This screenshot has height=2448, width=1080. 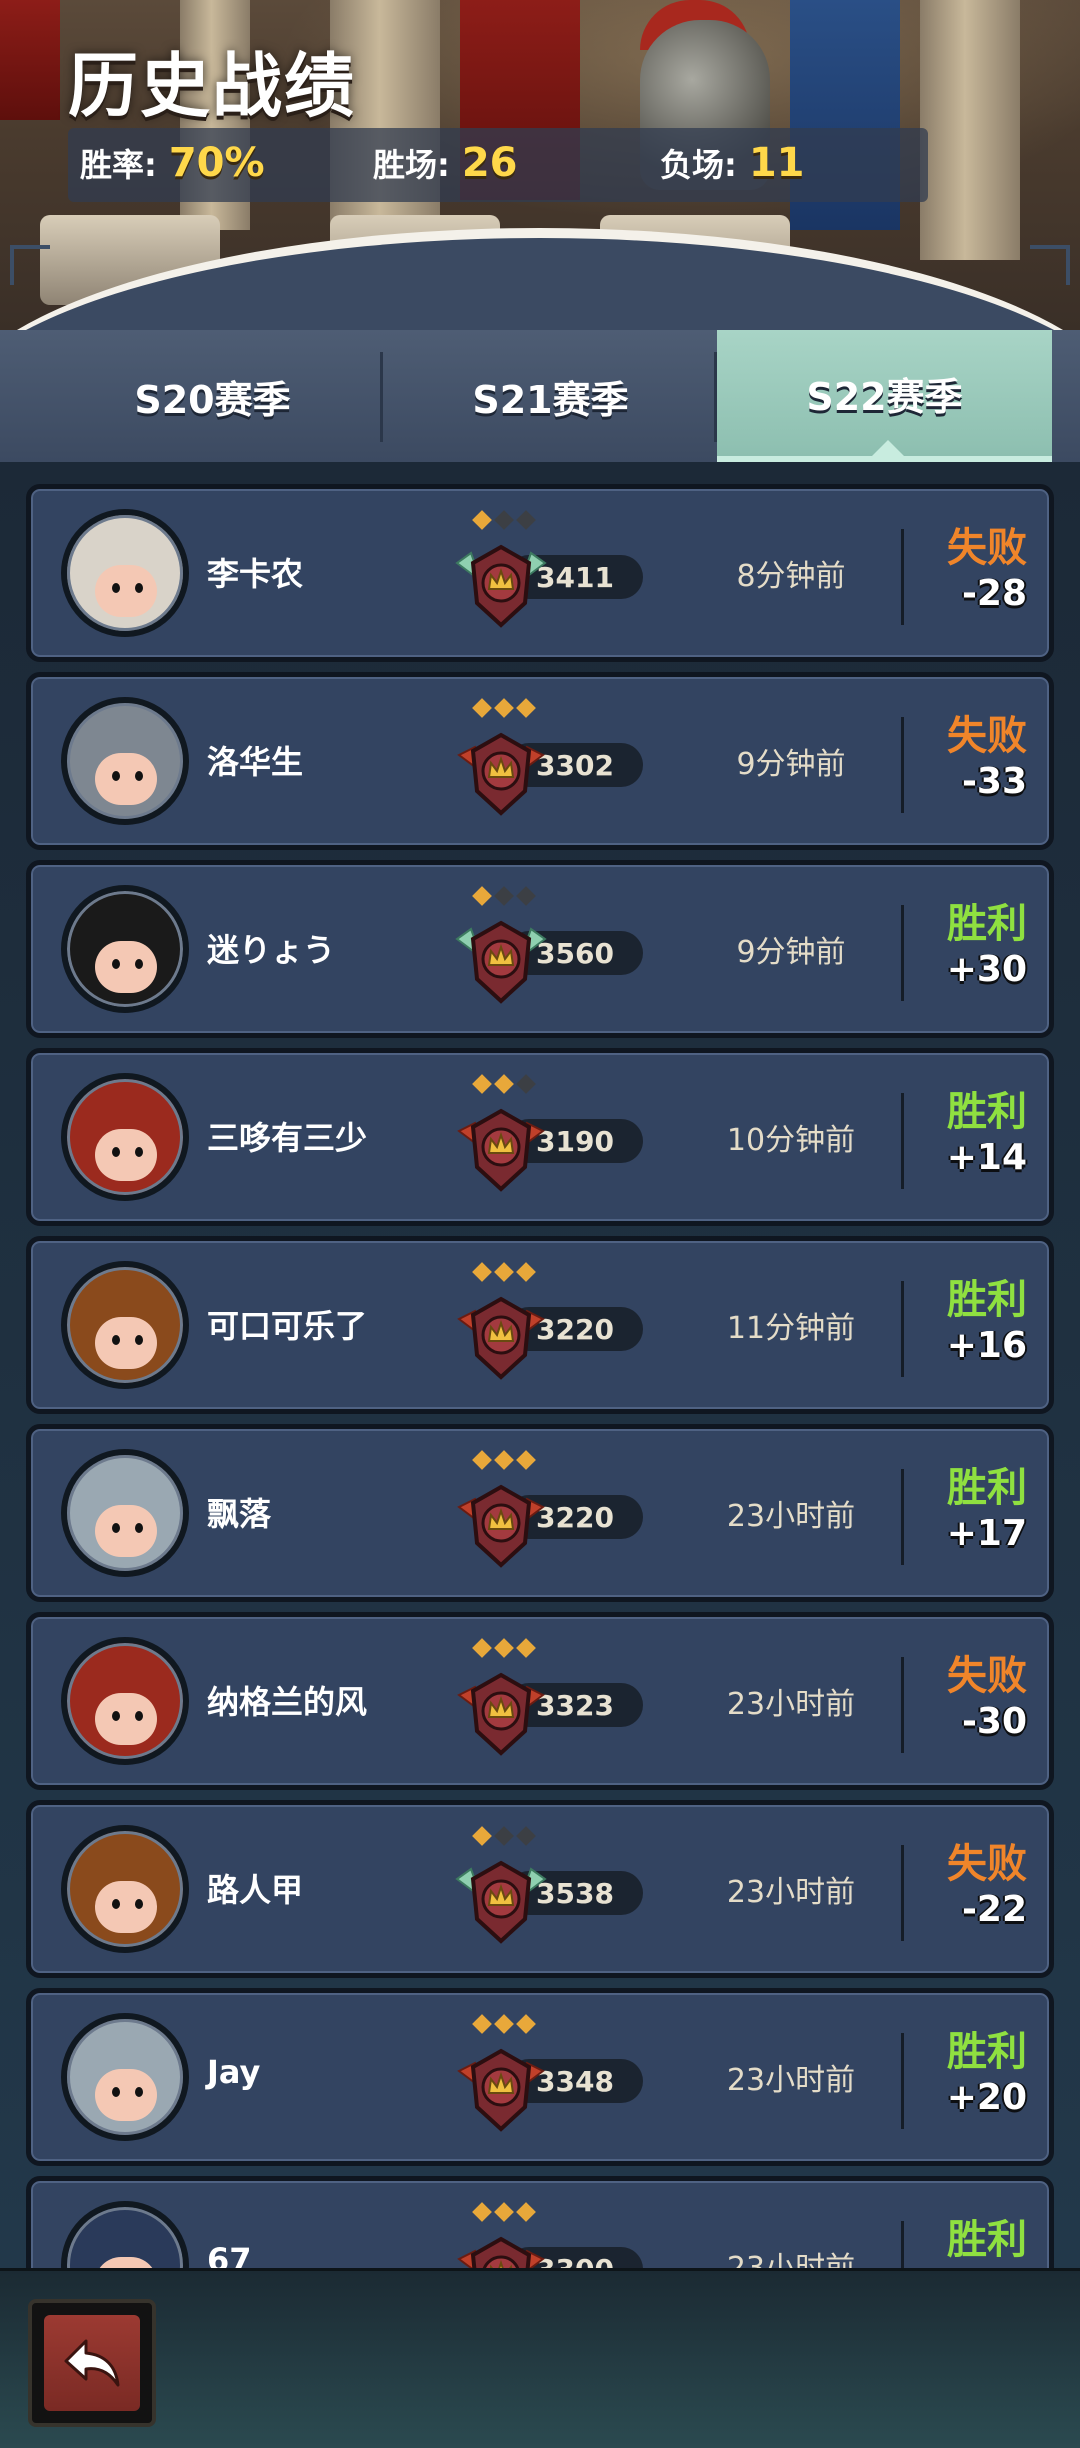 I want to click on match-row: 三哆有三少 3190 10分钟前 胜利 +14, so click(x=540, y=1137).